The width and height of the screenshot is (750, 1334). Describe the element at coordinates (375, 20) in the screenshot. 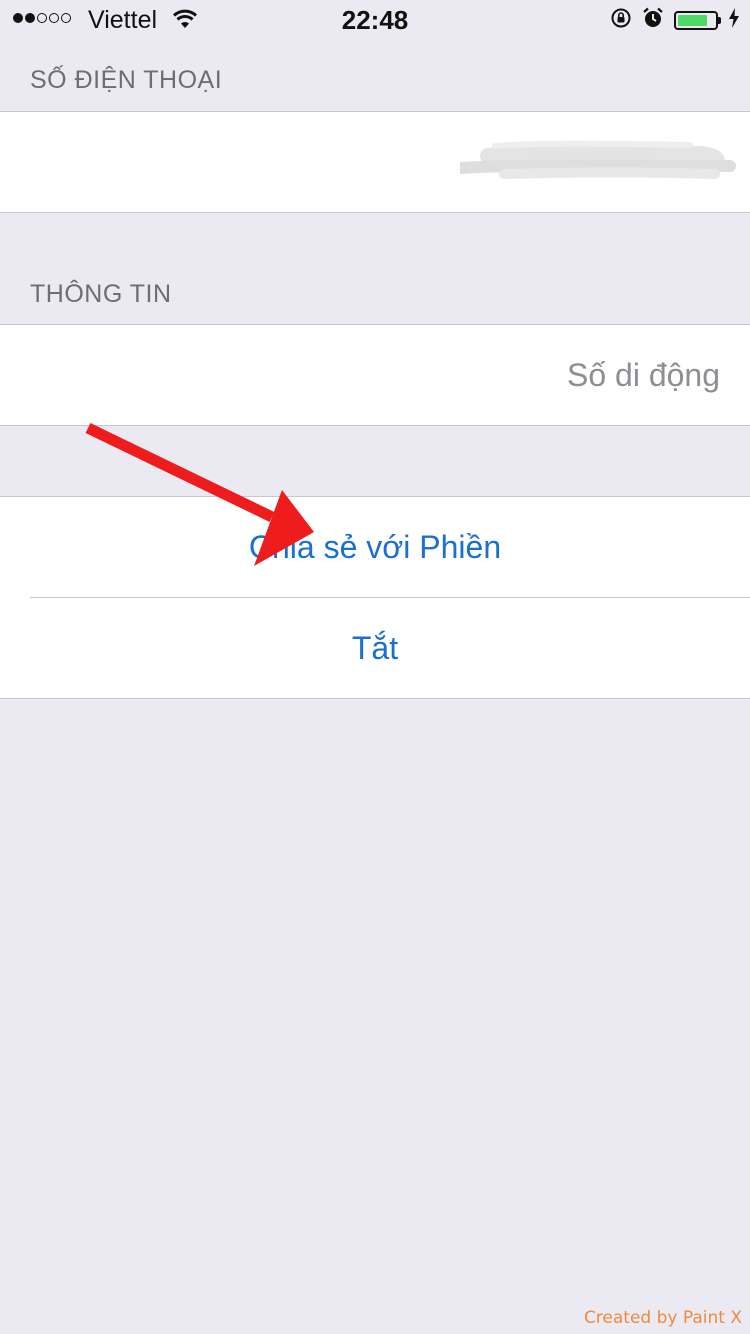

I see `status-bar: Viettel 22:48` at that location.